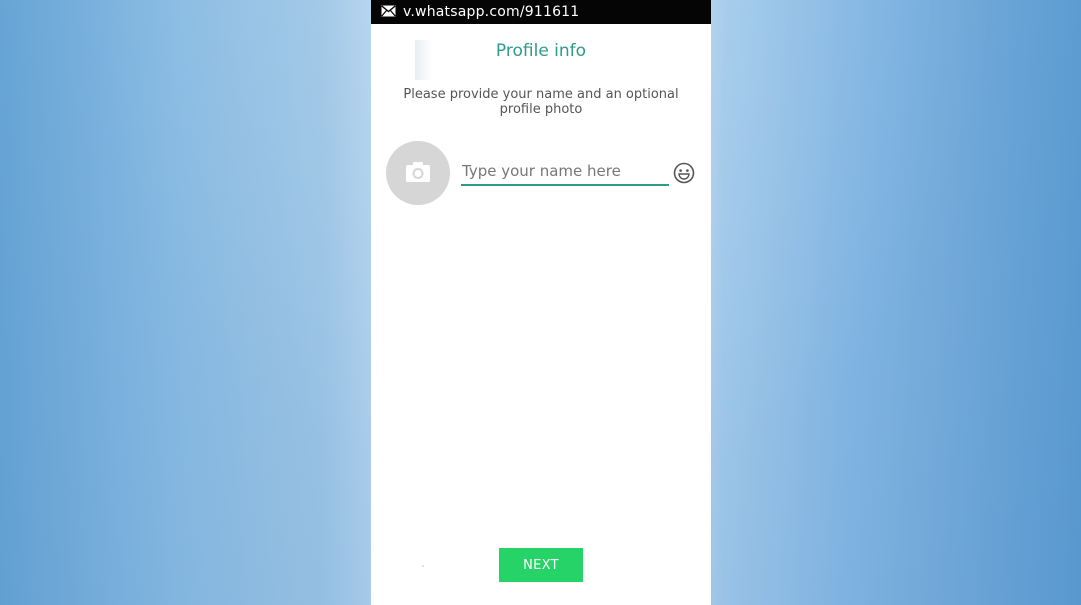 The image size is (1081, 605). I want to click on profile-photo-button, so click(418, 173).